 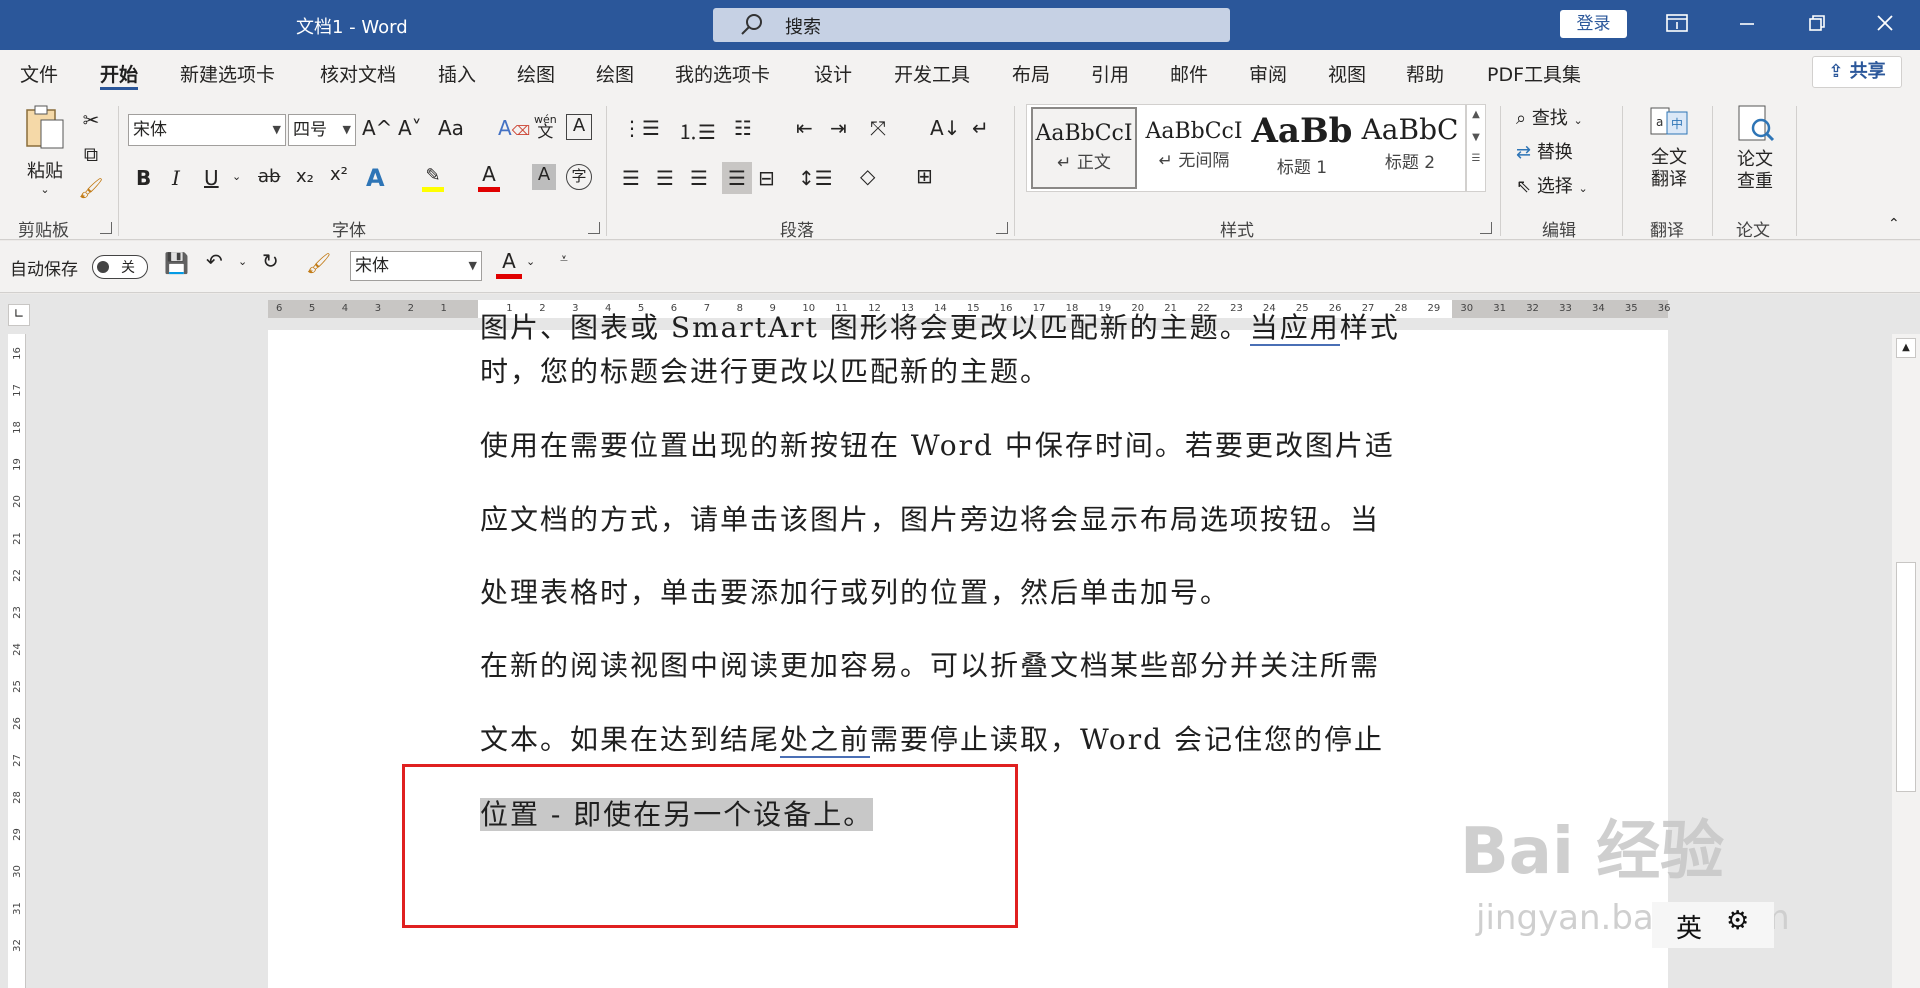 I want to click on tab-pdf-tools: PDF工具集, so click(x=1534, y=75).